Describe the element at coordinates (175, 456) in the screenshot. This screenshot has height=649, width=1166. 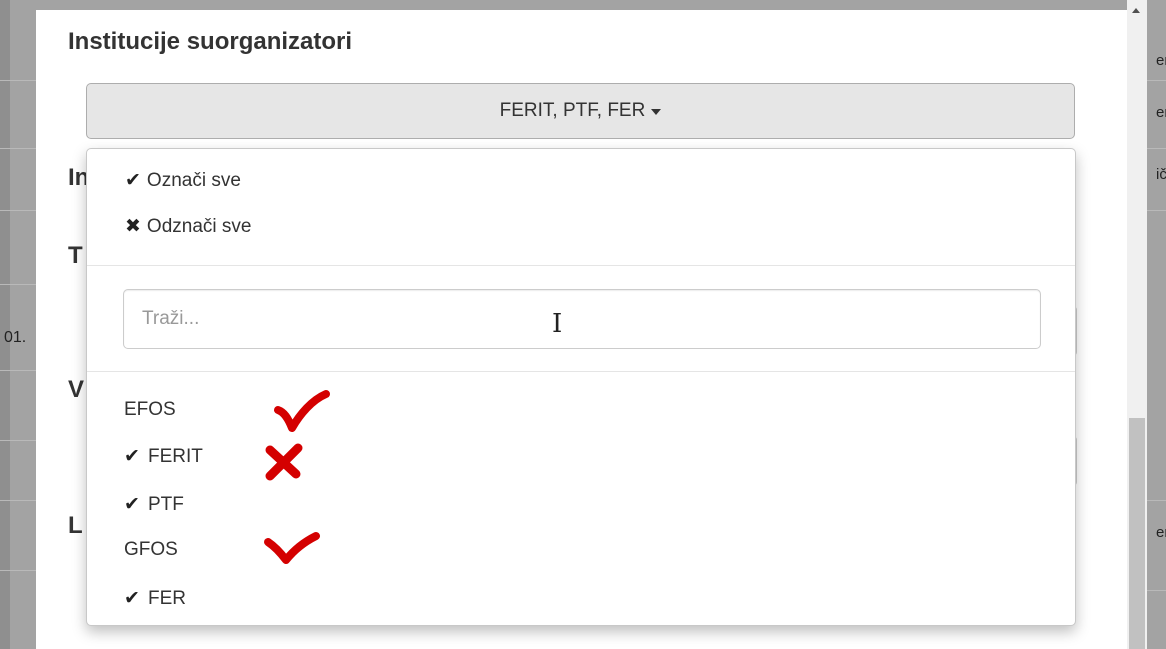
I see `option-label: FERIT` at that location.